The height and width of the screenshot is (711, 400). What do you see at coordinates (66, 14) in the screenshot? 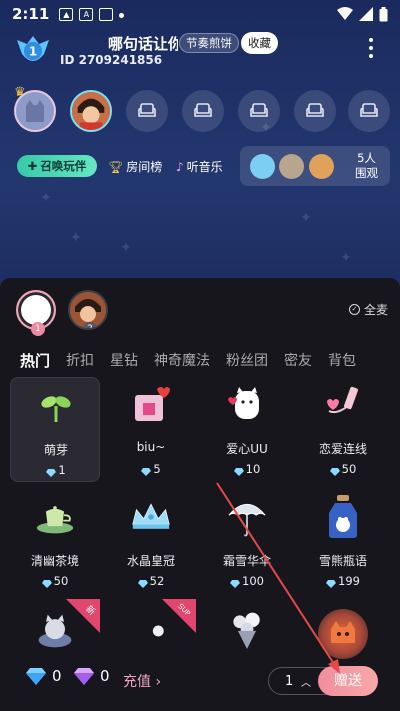
I see `image-notification-icon: ▲` at bounding box center [66, 14].